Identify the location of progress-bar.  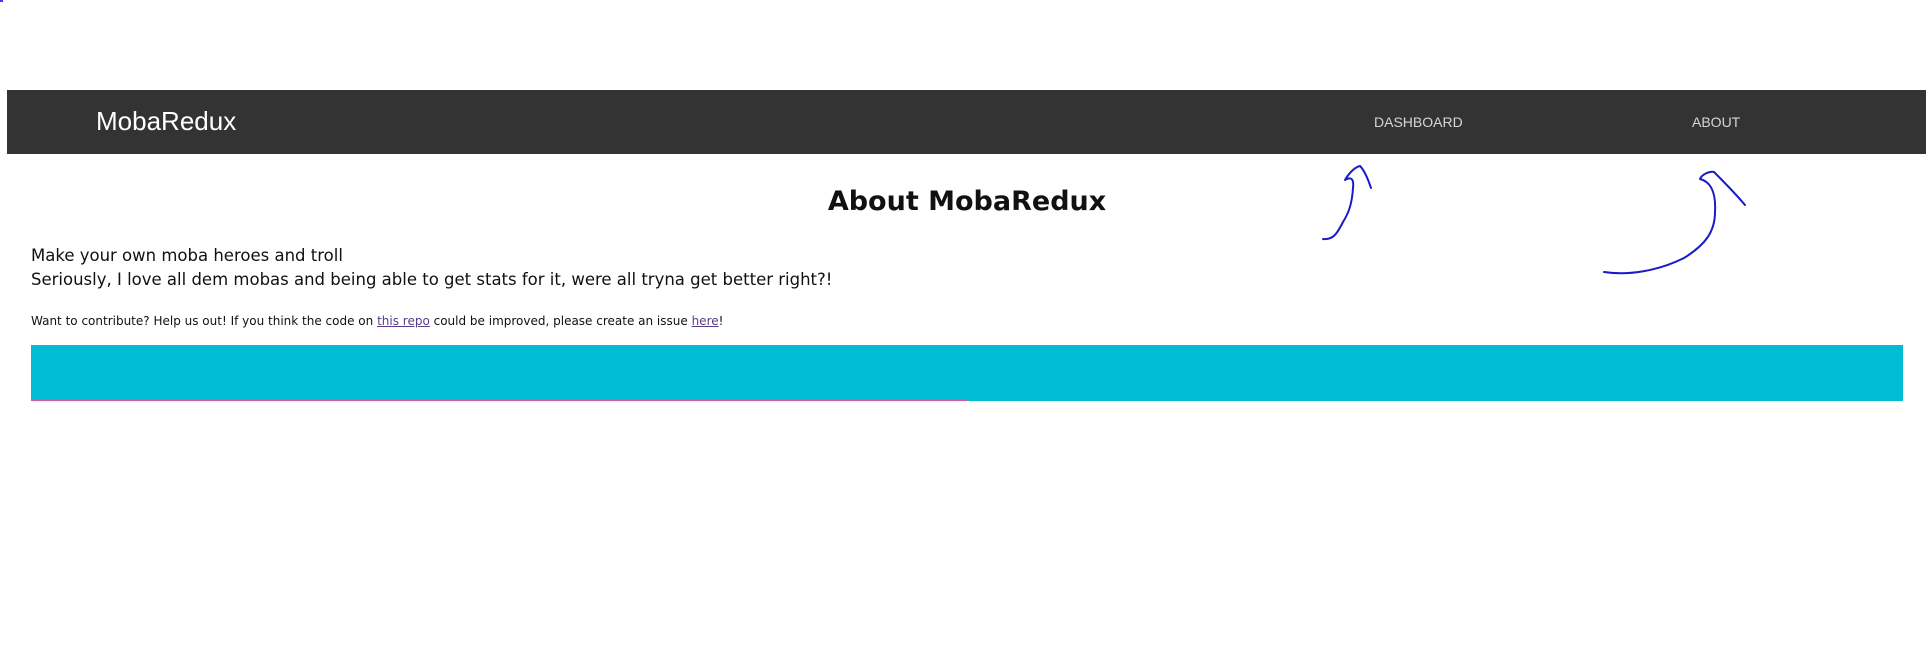
(967, 373).